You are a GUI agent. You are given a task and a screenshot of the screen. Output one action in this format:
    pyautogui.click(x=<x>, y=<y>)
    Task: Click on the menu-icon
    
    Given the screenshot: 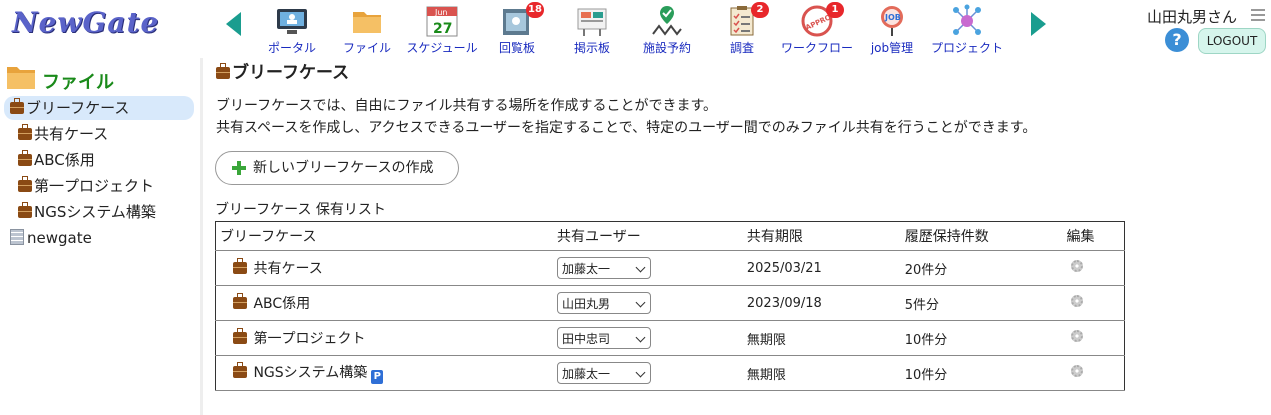 What is the action you would take?
    pyautogui.click(x=1258, y=16)
    